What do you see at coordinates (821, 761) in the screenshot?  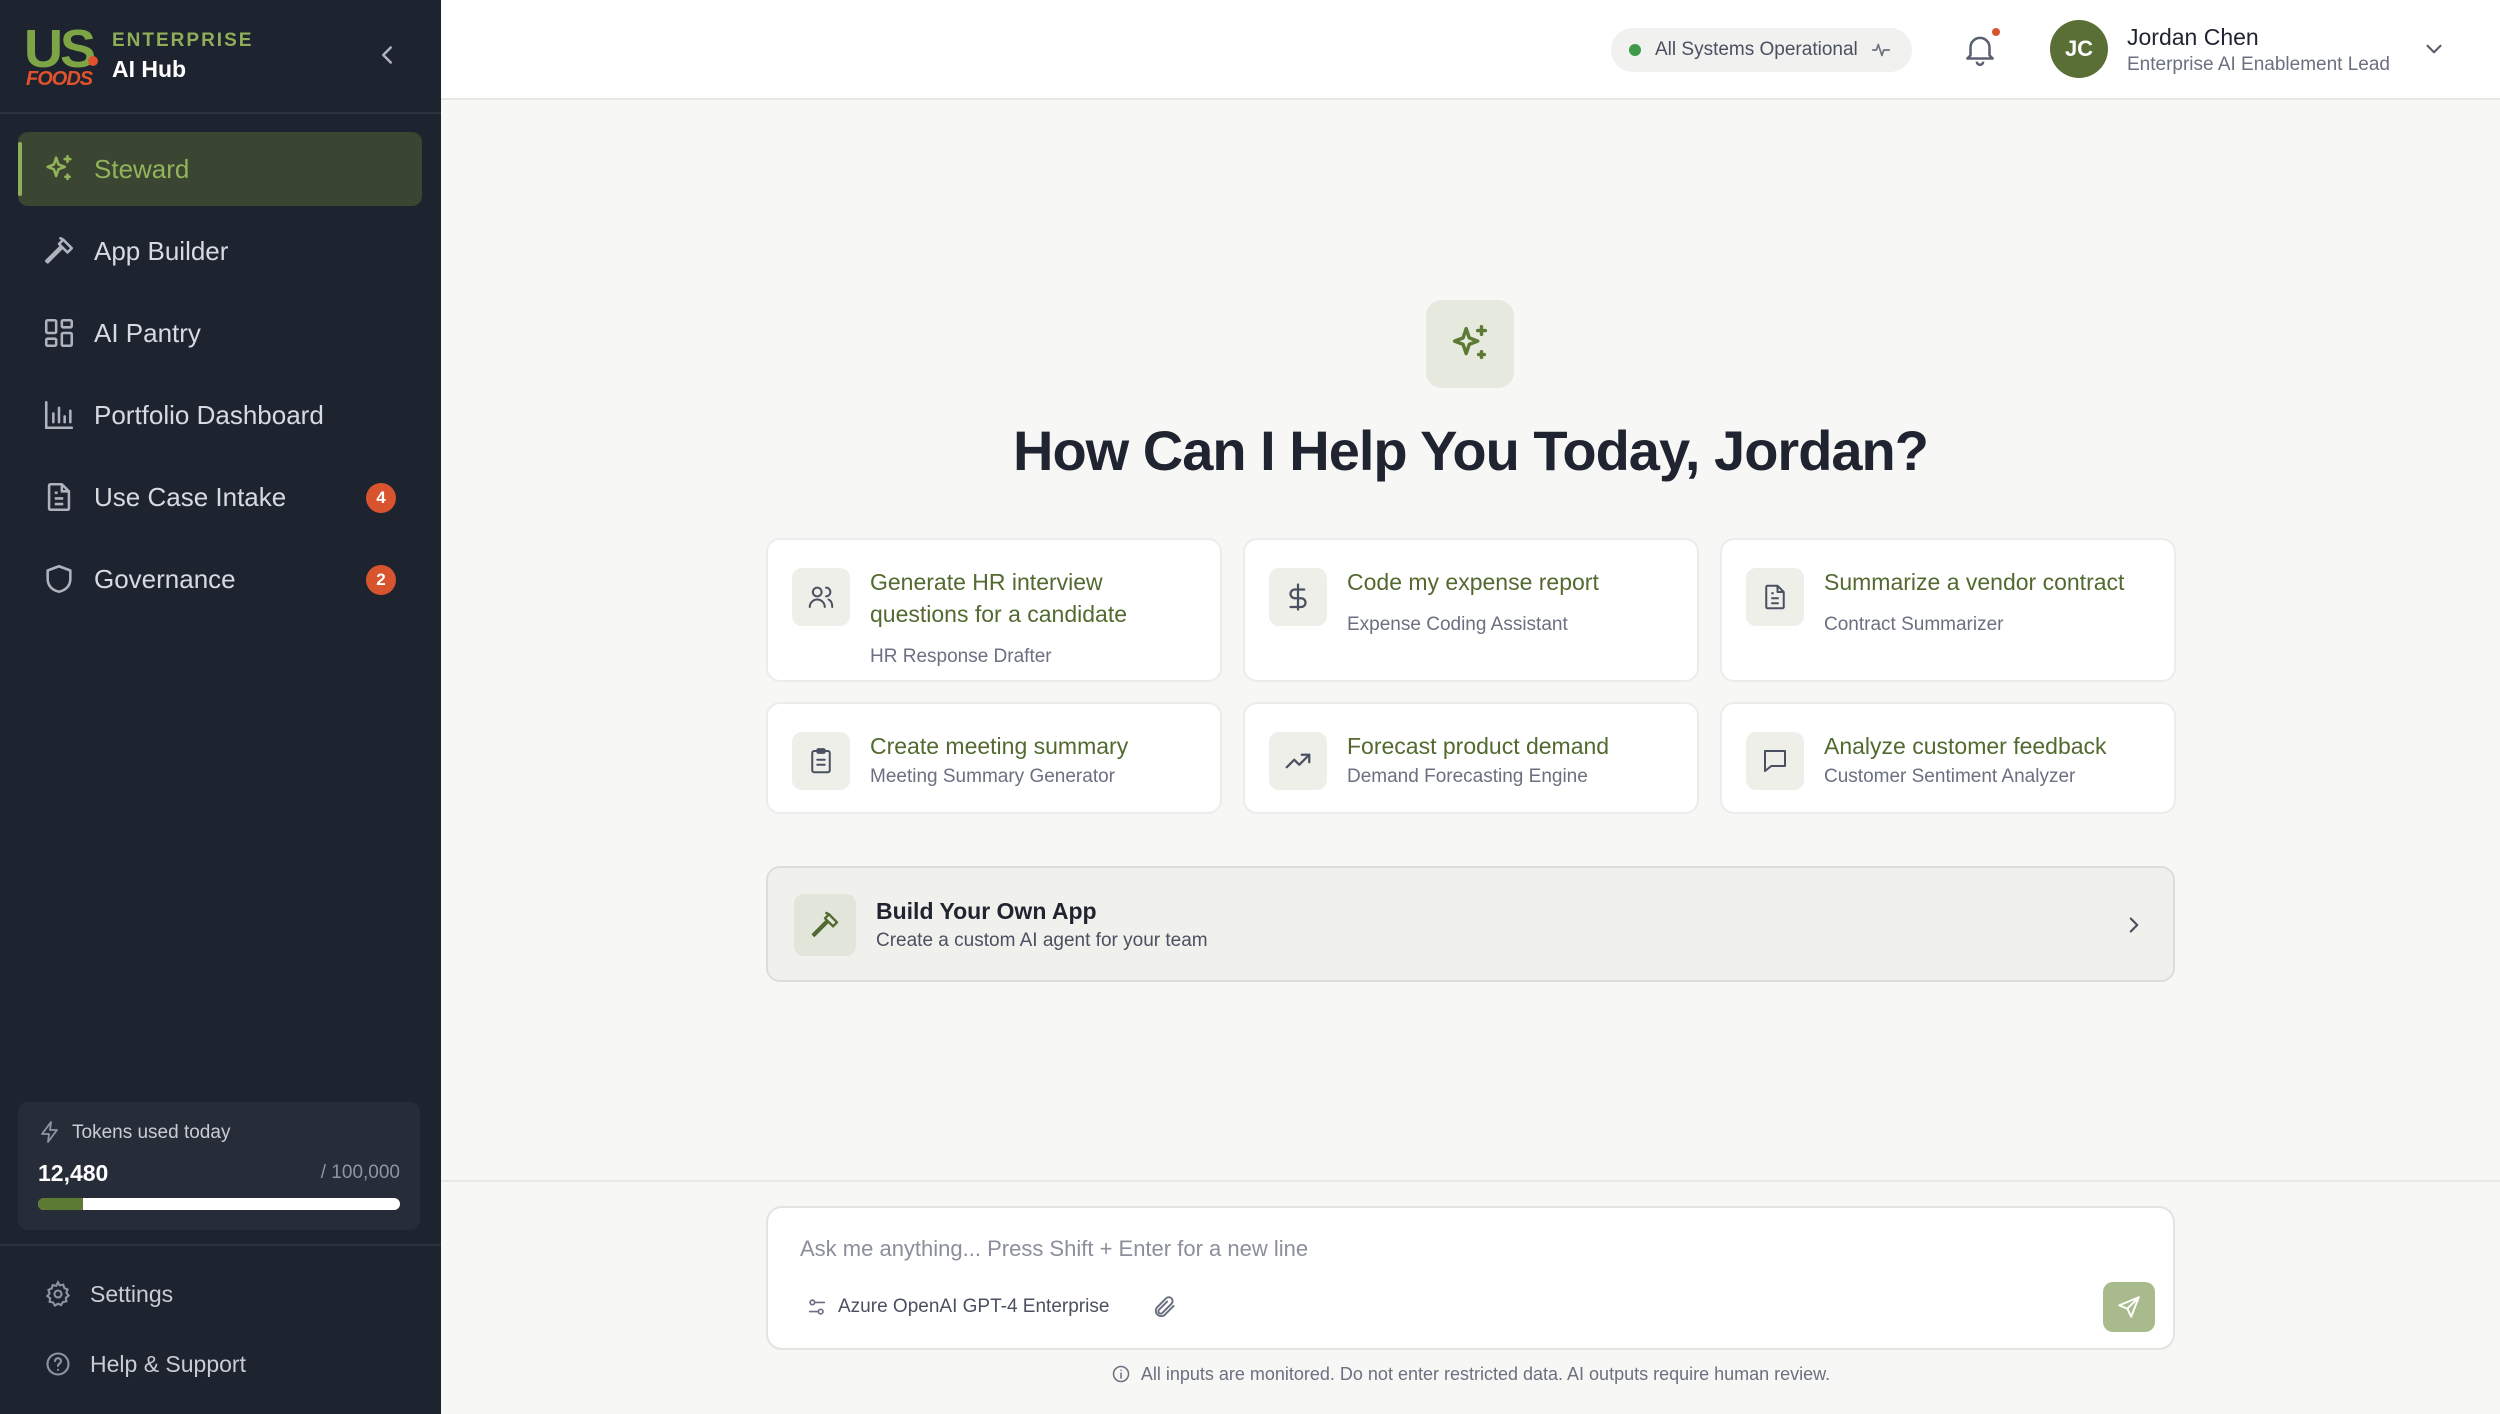 I see `clipboard-icon` at bounding box center [821, 761].